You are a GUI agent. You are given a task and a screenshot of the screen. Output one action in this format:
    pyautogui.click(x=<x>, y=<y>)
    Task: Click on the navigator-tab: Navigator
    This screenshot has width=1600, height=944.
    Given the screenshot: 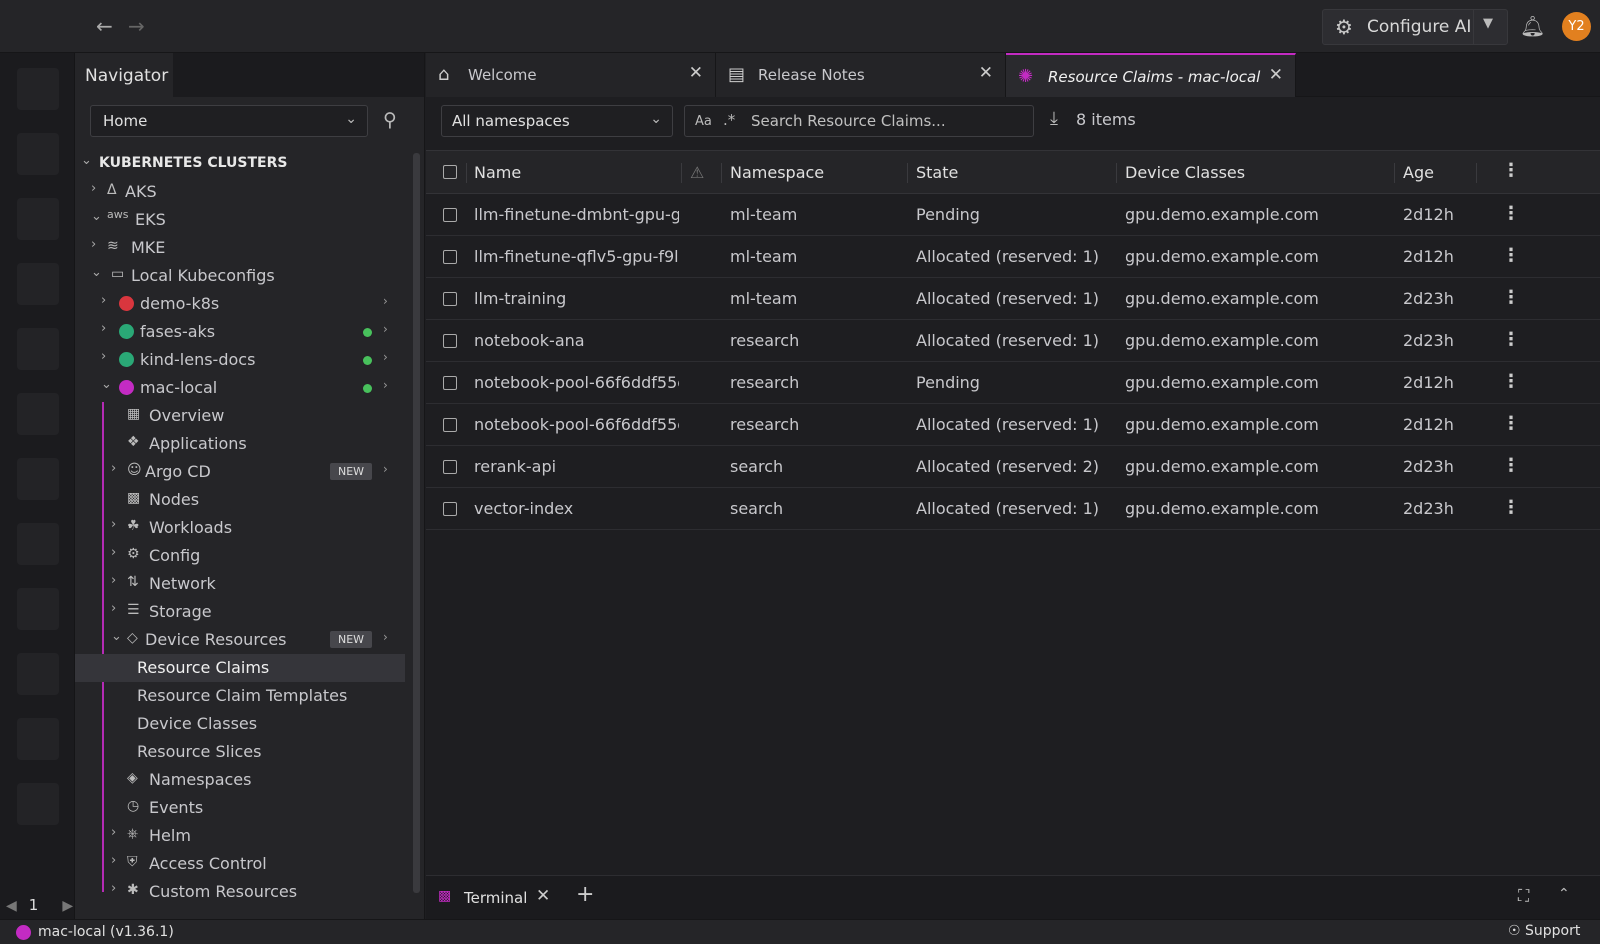 What is the action you would take?
    pyautogui.click(x=124, y=75)
    